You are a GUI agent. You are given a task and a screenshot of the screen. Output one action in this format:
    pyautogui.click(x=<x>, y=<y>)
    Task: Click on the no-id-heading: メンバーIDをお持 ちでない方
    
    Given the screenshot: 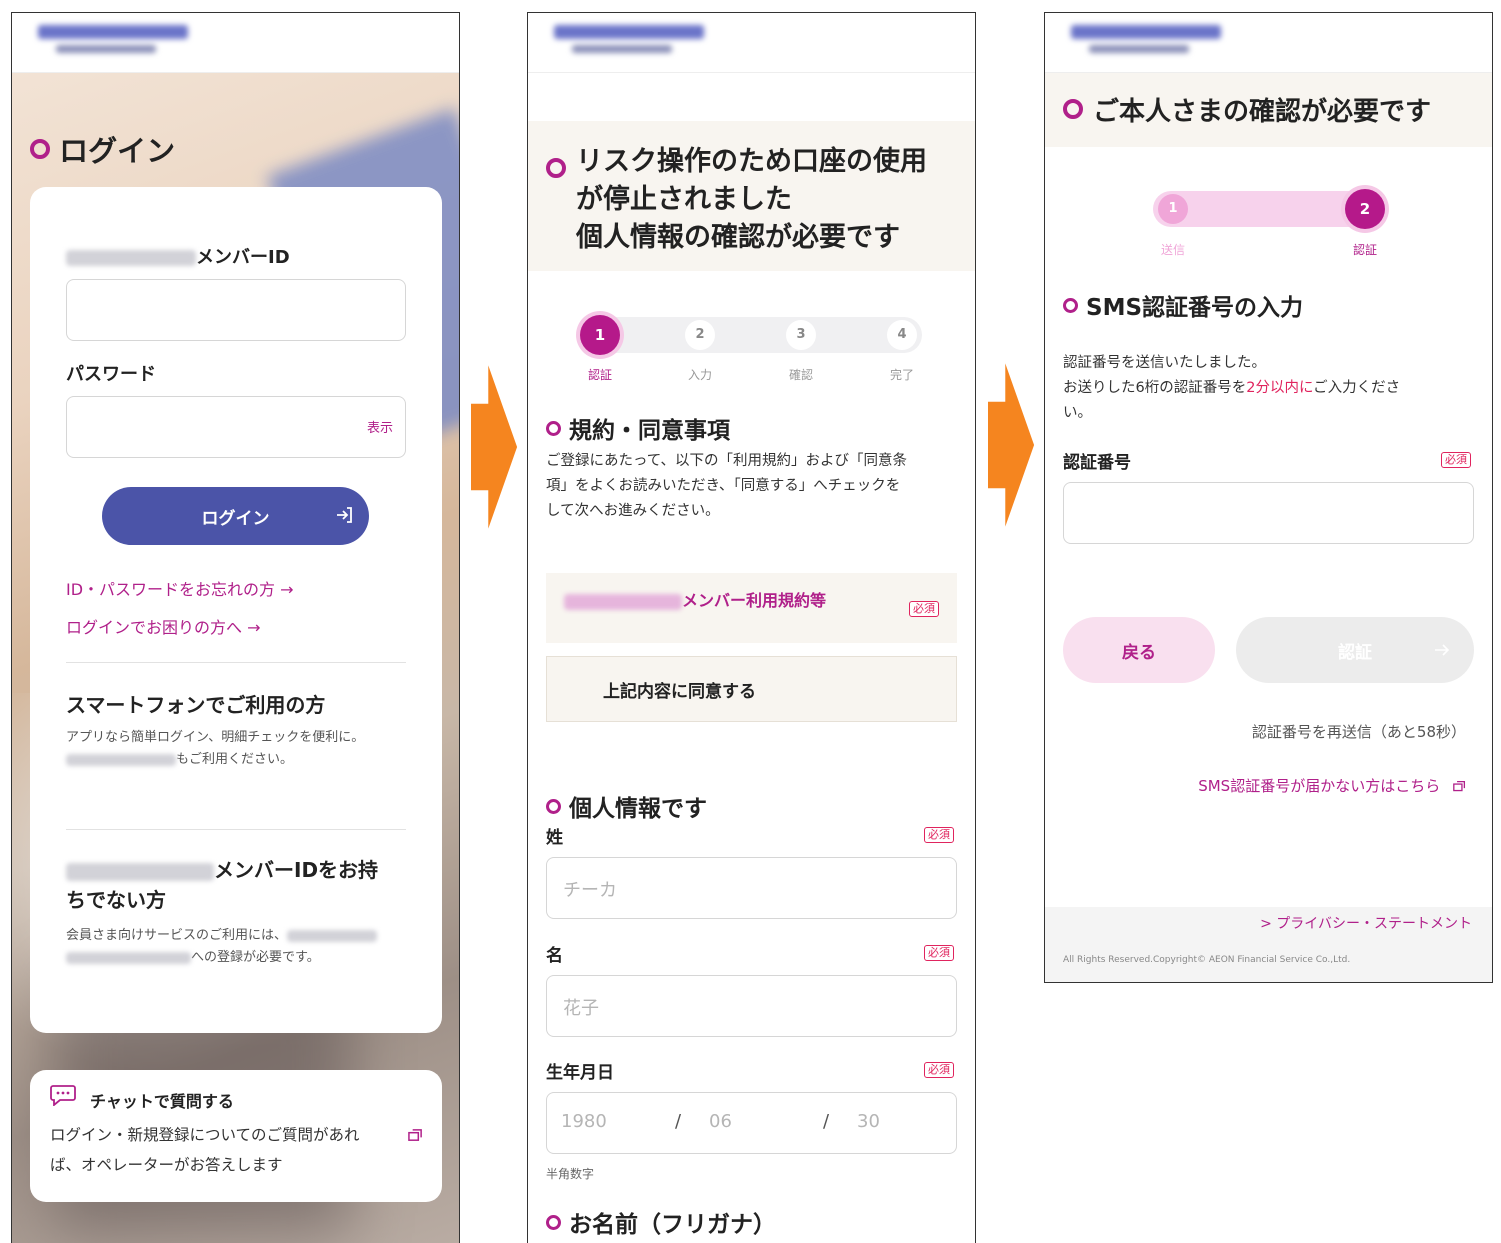 What is the action you would take?
    pyautogui.click(x=222, y=885)
    